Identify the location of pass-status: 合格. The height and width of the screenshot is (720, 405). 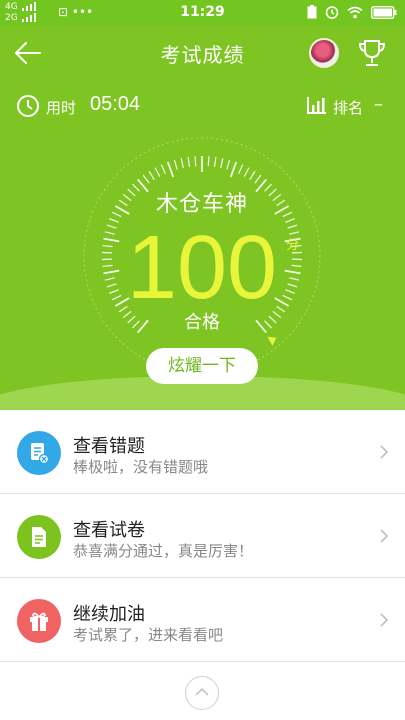
(202, 322).